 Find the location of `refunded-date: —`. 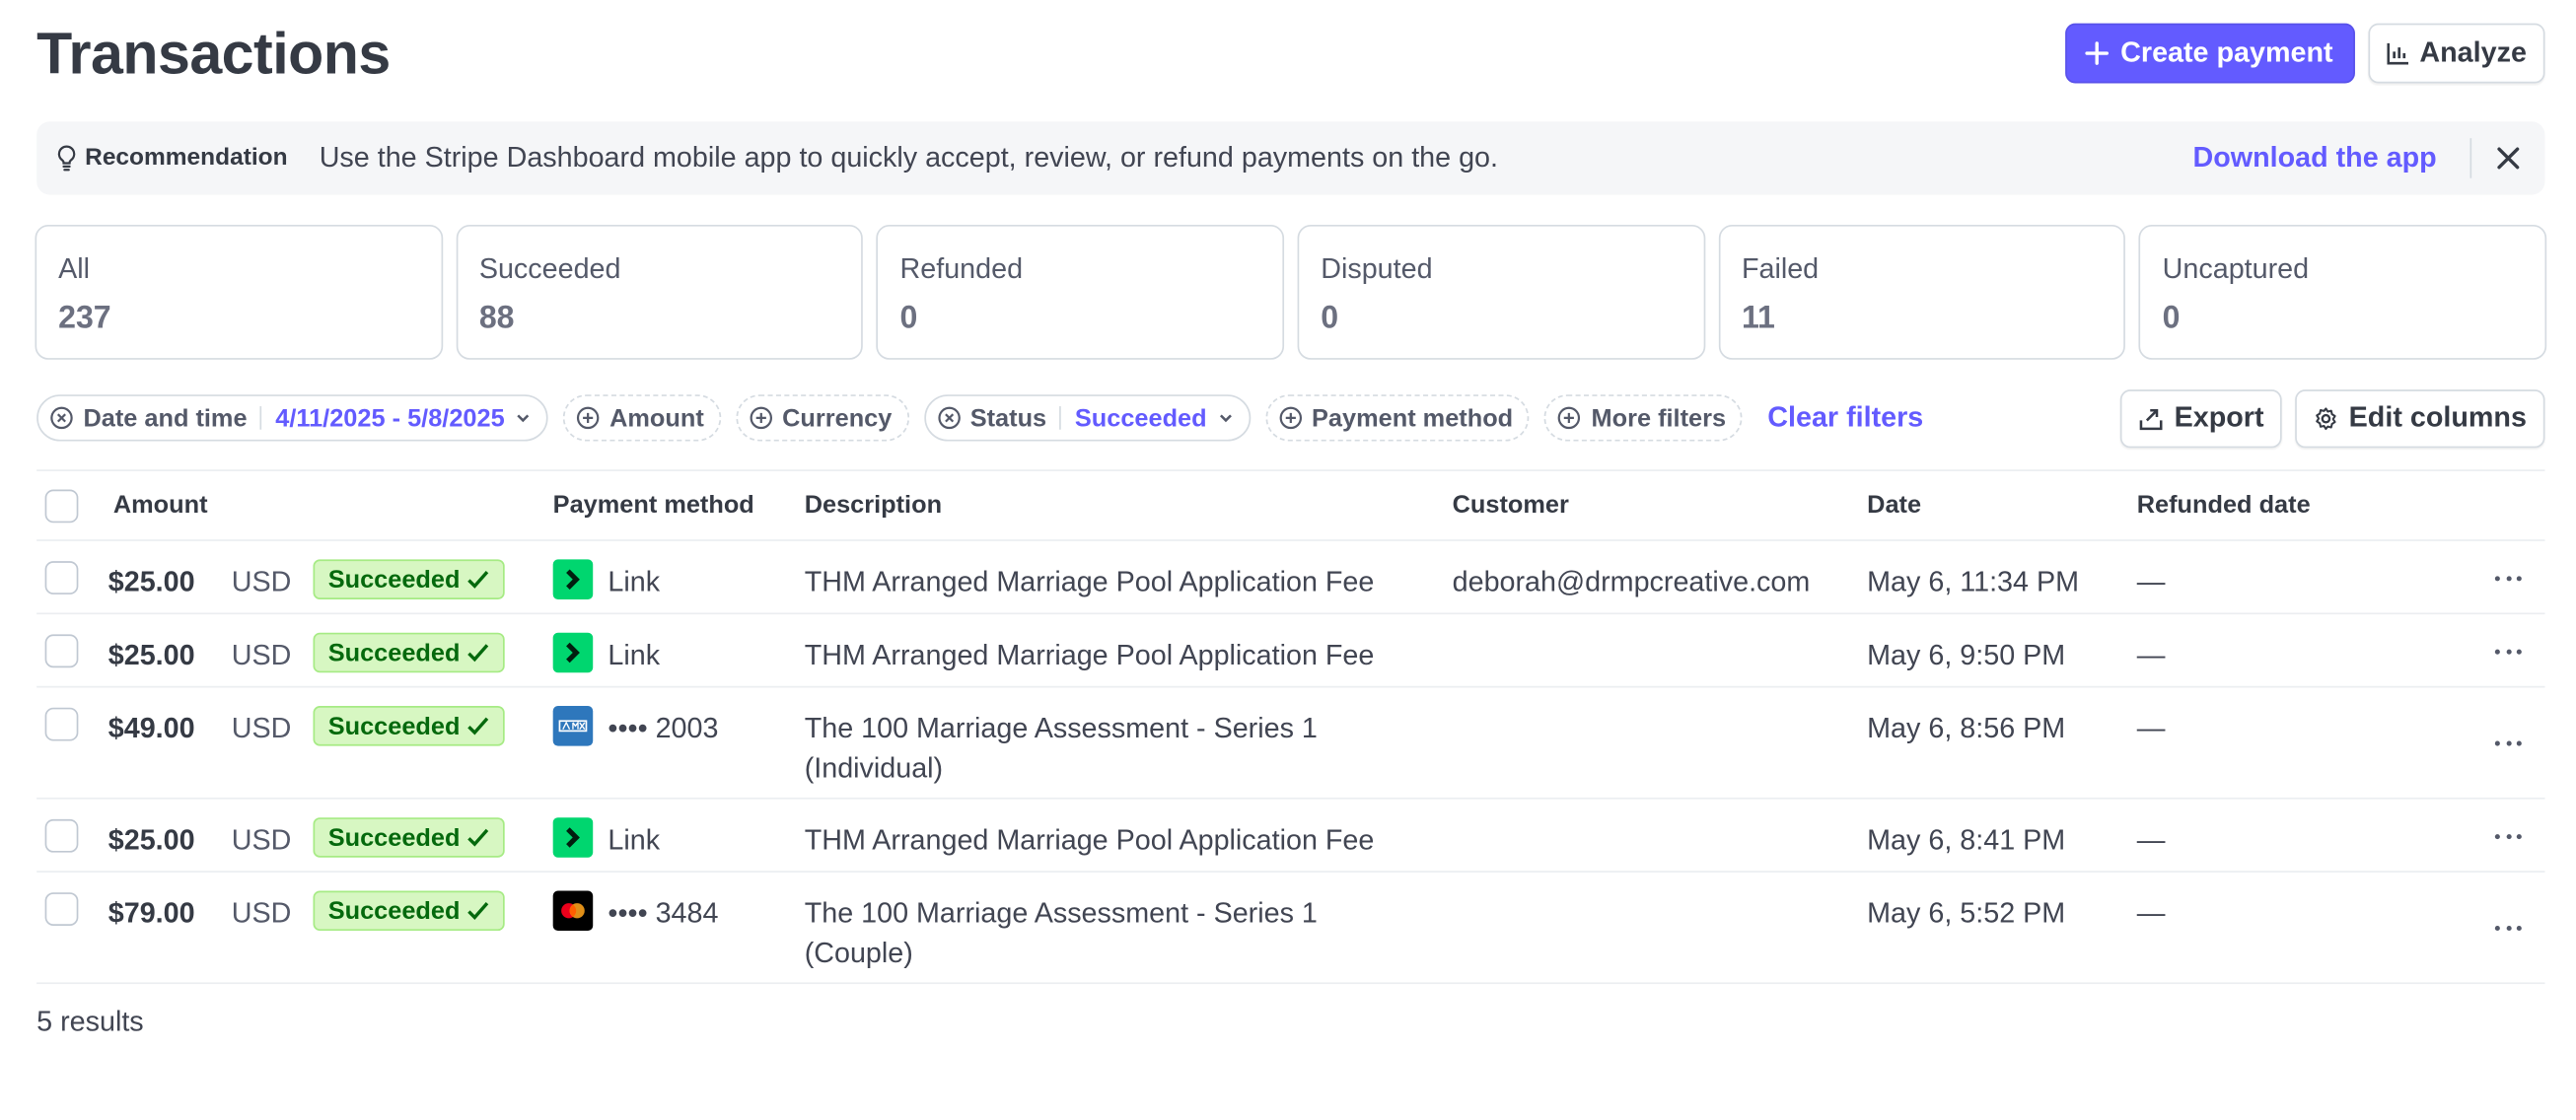

refunded-date: — is located at coordinates (2151, 840).